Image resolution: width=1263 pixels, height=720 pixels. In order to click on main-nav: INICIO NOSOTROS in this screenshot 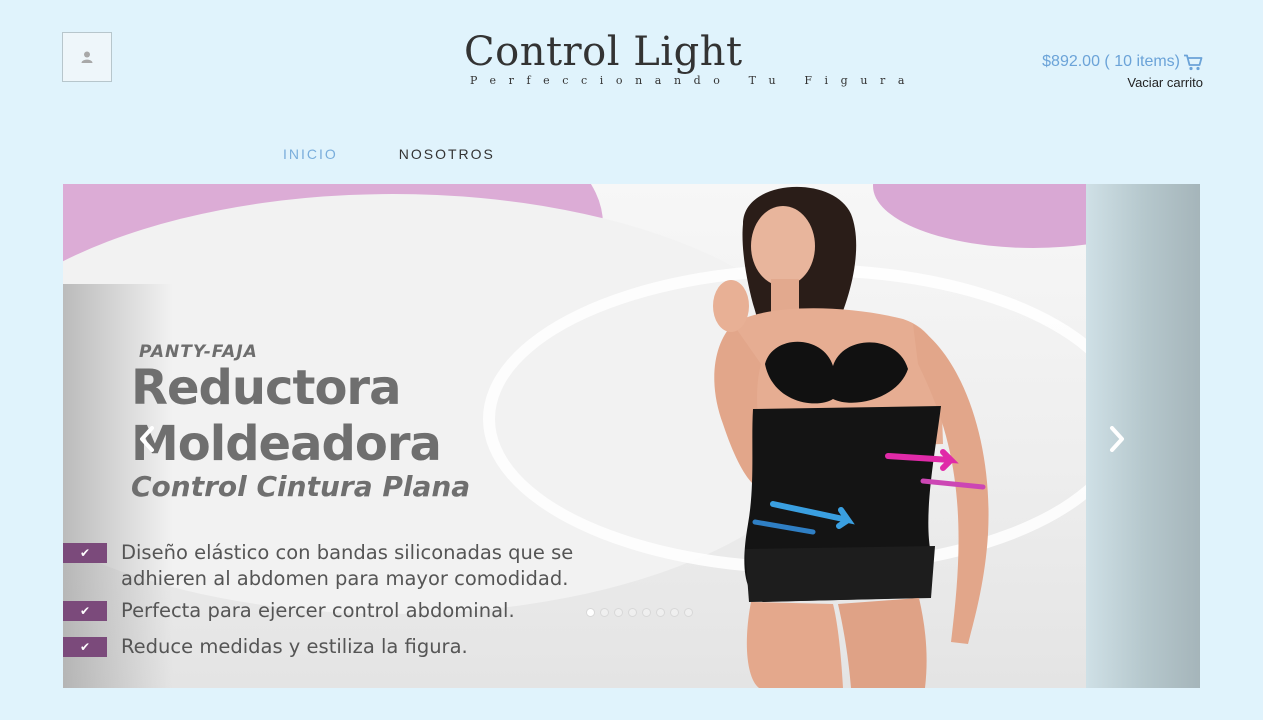, I will do `click(389, 154)`.